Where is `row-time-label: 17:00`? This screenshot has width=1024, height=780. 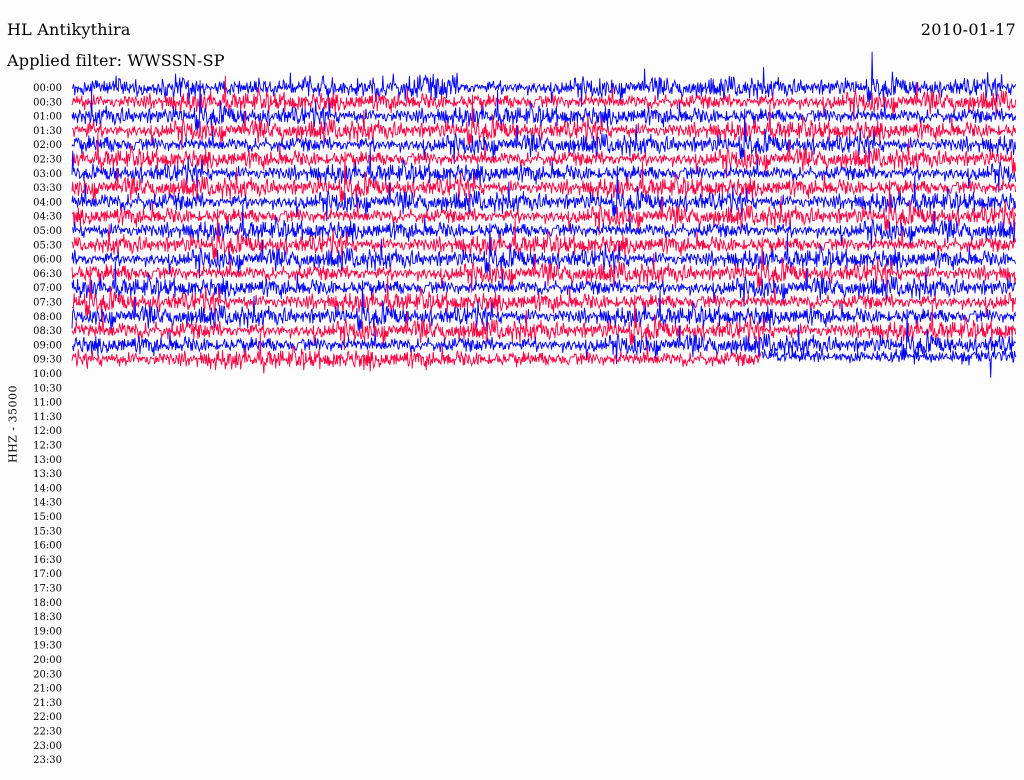
row-time-label: 17:00 is located at coordinates (47, 574).